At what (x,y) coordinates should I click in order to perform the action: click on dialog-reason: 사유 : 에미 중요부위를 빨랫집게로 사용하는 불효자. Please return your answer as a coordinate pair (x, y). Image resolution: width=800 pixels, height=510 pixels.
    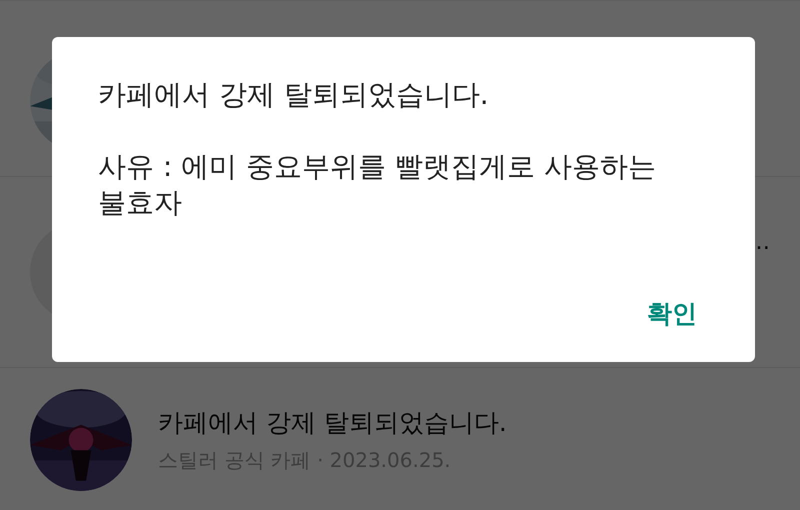
    Looking at the image, I should click on (377, 185).